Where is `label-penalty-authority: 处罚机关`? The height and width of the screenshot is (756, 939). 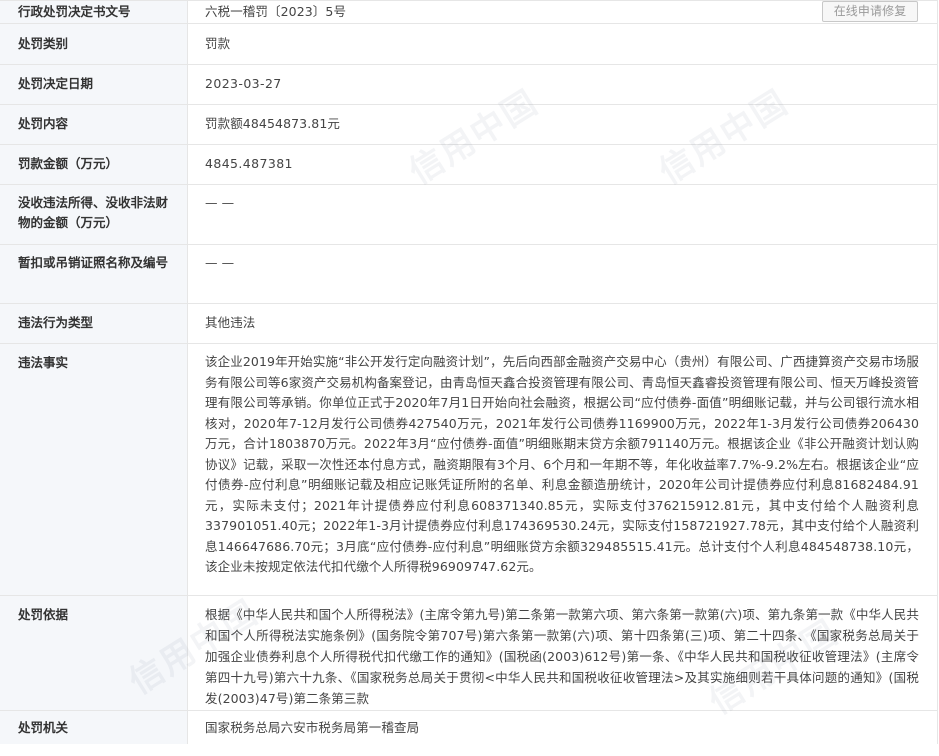
label-penalty-authority: 处罚机关 is located at coordinates (94, 727).